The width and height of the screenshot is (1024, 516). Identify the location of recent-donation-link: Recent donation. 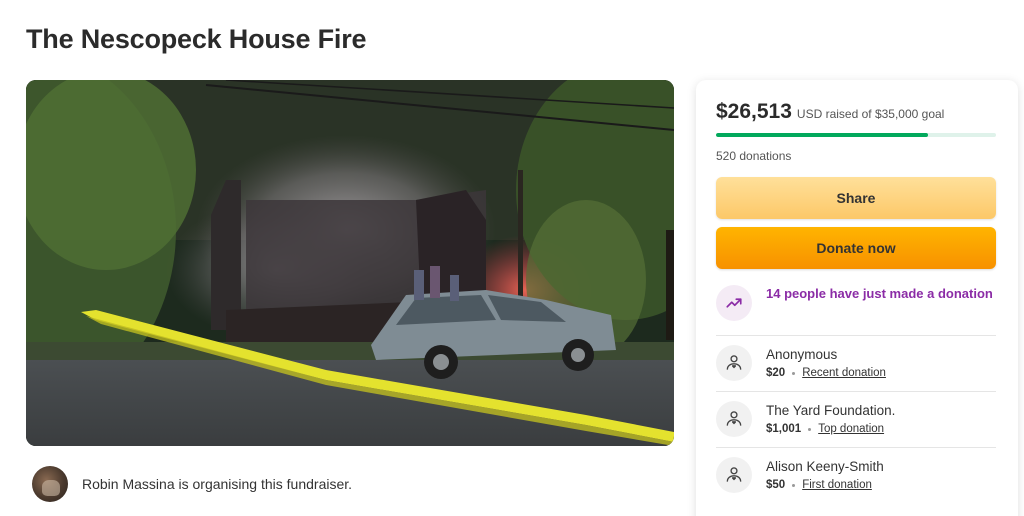
(844, 373).